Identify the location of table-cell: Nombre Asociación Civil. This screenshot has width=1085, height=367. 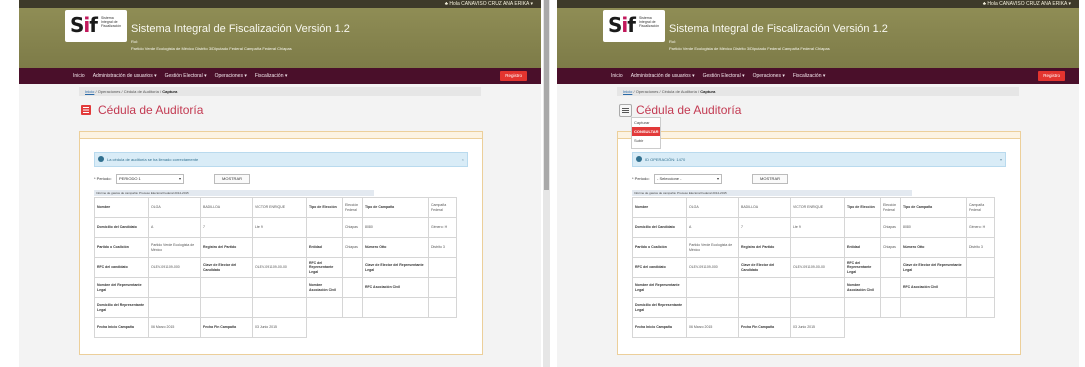
(324, 287).